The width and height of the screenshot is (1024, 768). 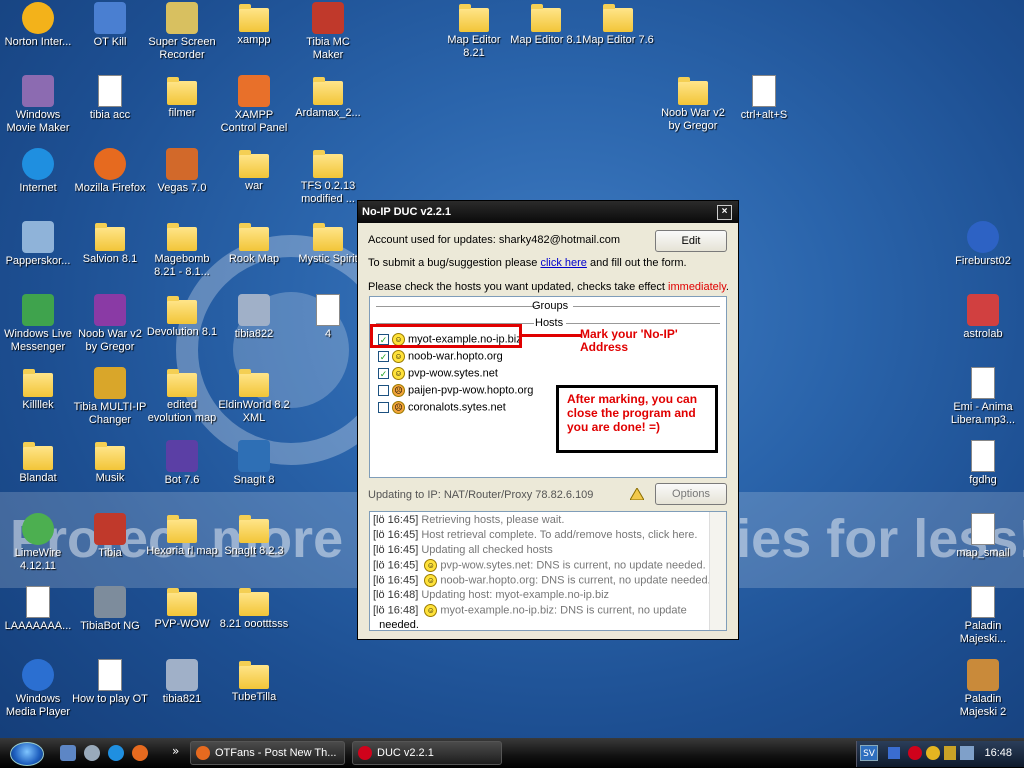 What do you see at coordinates (691, 494) in the screenshot?
I see `options-button: Options` at bounding box center [691, 494].